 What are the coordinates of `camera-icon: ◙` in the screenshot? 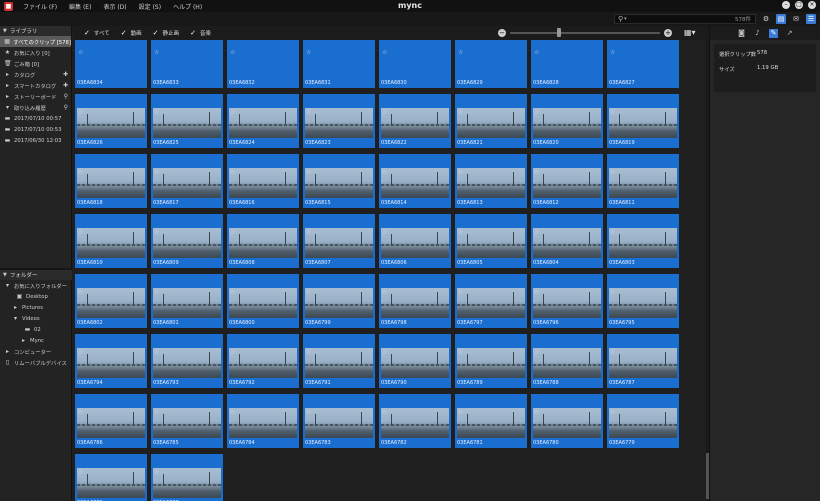 It's located at (741, 33).